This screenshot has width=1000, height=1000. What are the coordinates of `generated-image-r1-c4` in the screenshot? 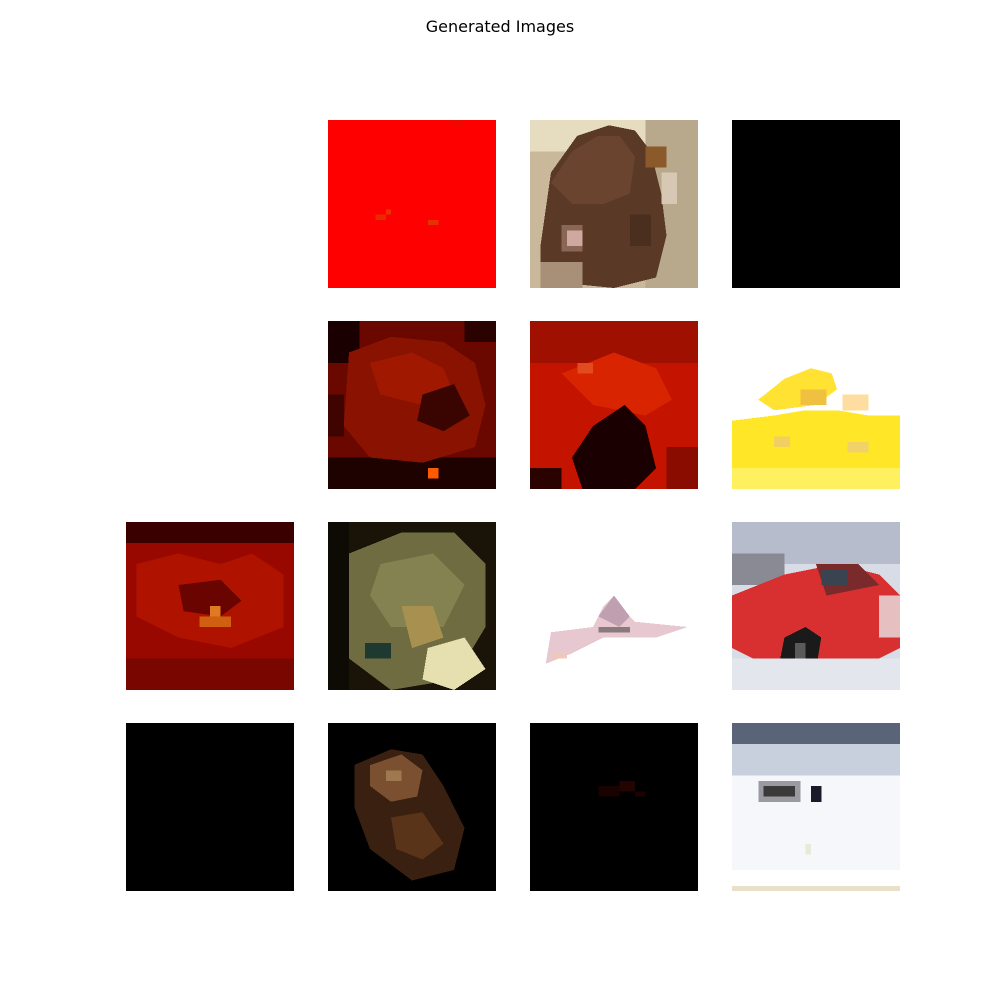 It's located at (816, 204).